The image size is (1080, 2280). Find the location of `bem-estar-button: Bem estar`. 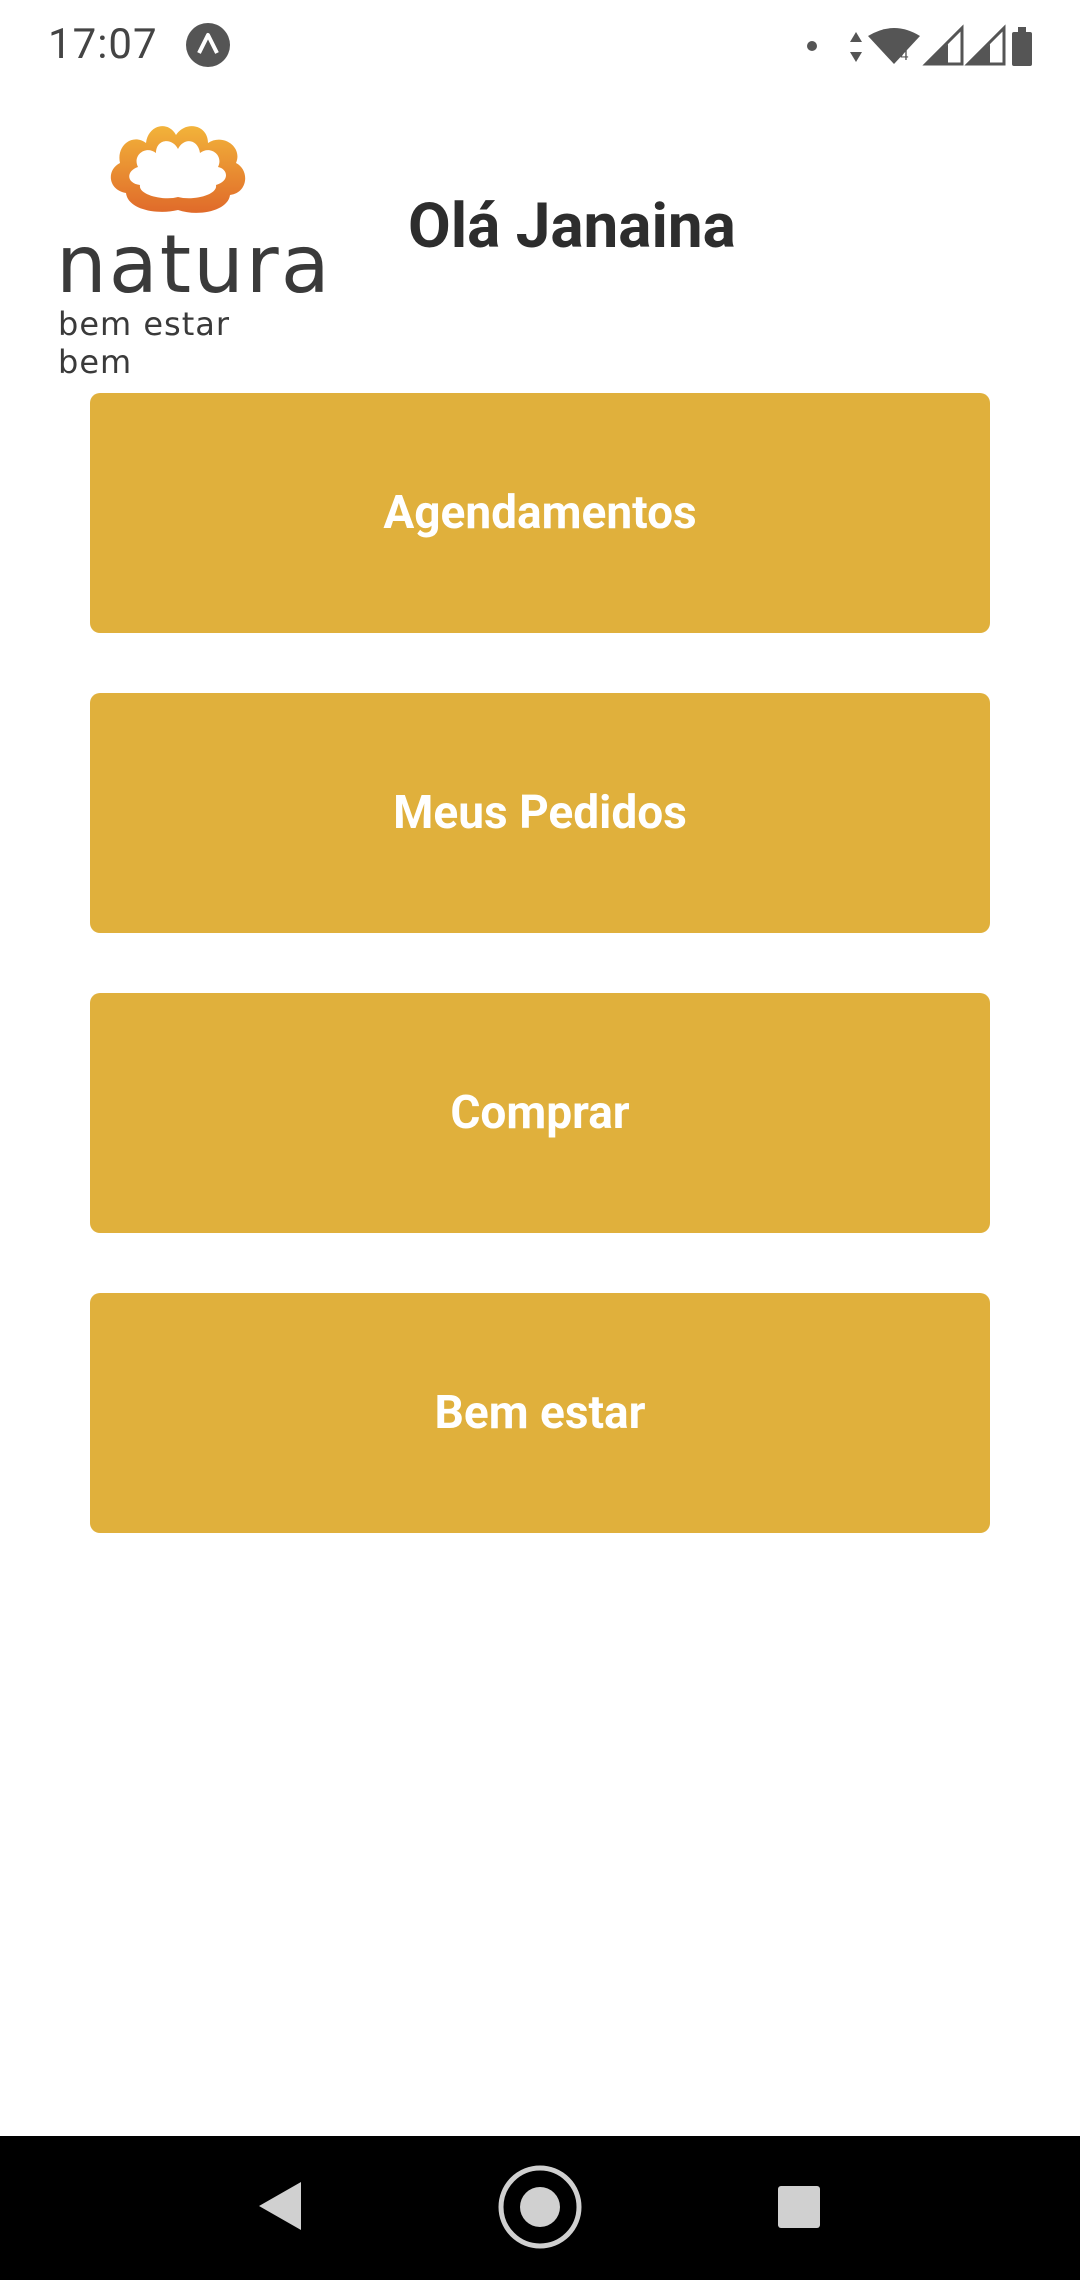

bem-estar-button: Bem estar is located at coordinates (540, 1413).